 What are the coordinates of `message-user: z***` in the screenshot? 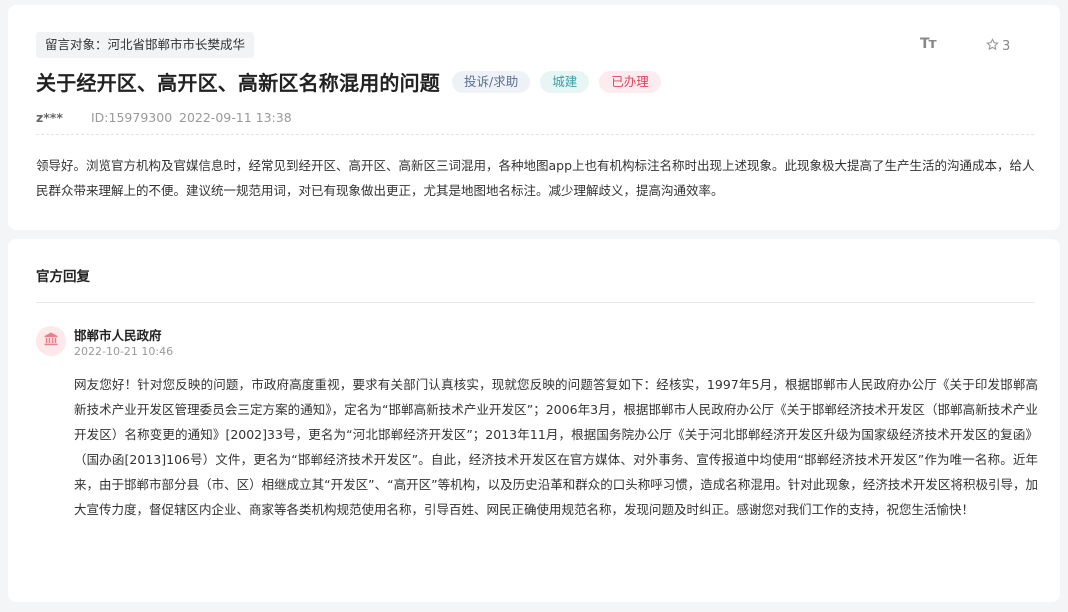 It's located at (49, 117).